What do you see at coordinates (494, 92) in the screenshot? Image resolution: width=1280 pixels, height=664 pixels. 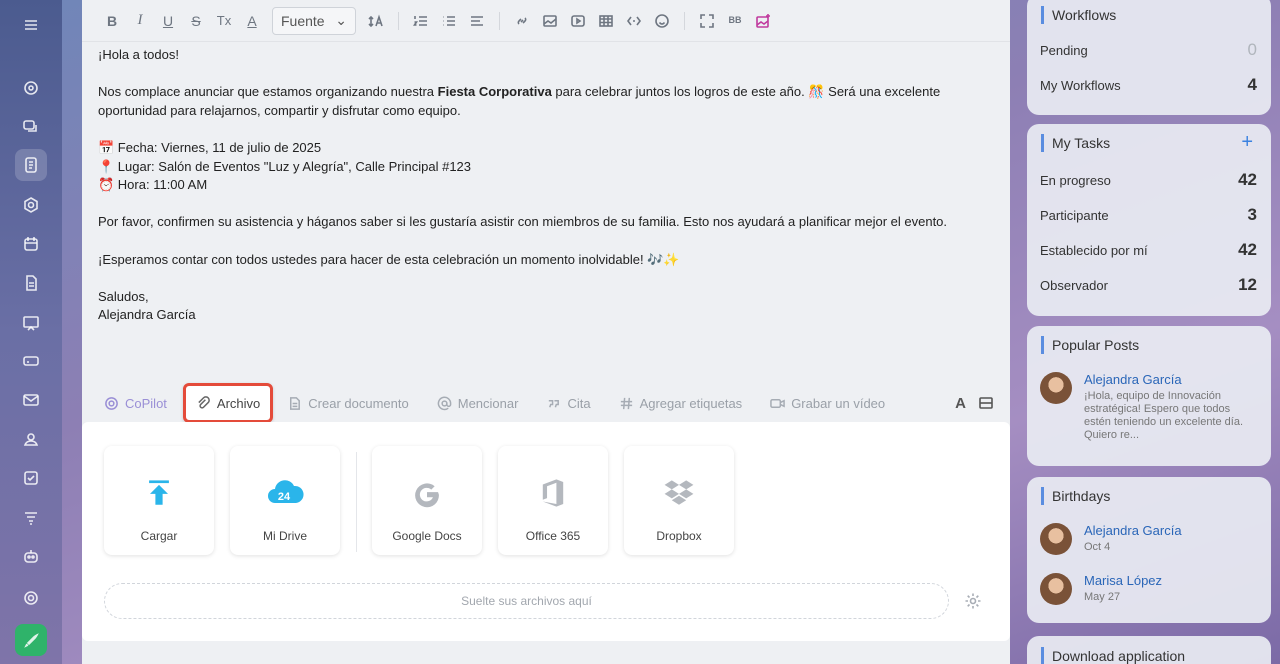 I see `editor-bold-text: Fiesta Corporativa` at bounding box center [494, 92].